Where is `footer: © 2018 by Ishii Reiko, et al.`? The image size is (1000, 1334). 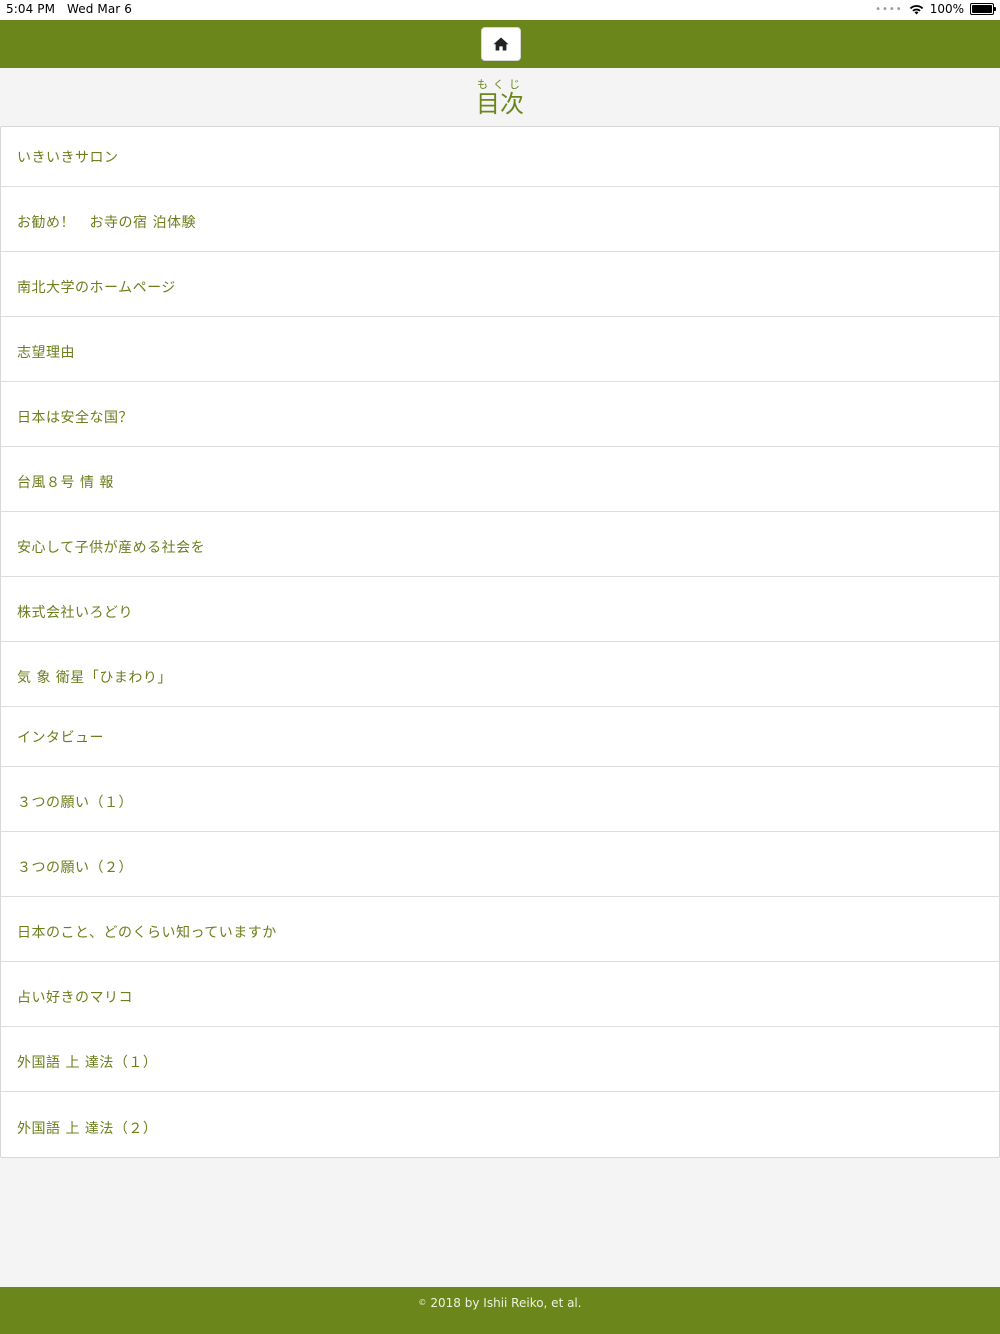 footer: © 2018 by Ishii Reiko, et al. is located at coordinates (500, 1310).